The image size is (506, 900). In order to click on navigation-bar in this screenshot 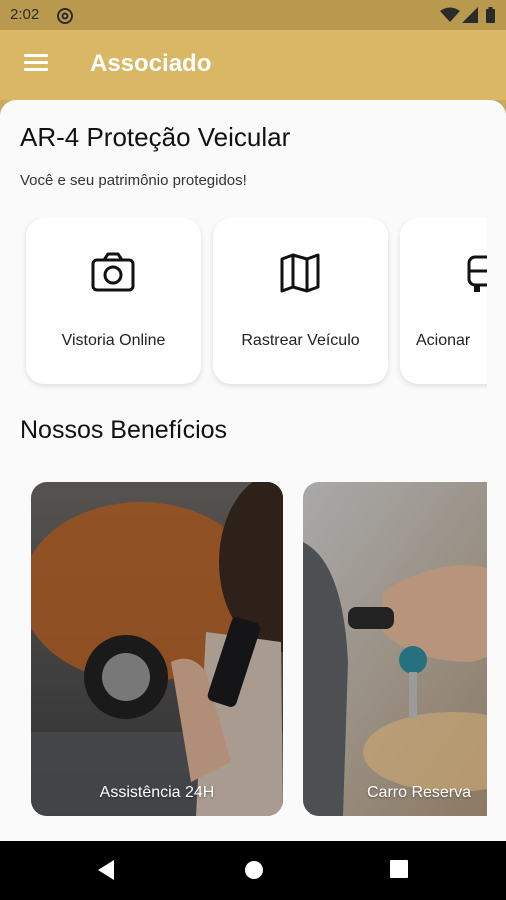, I will do `click(253, 870)`.